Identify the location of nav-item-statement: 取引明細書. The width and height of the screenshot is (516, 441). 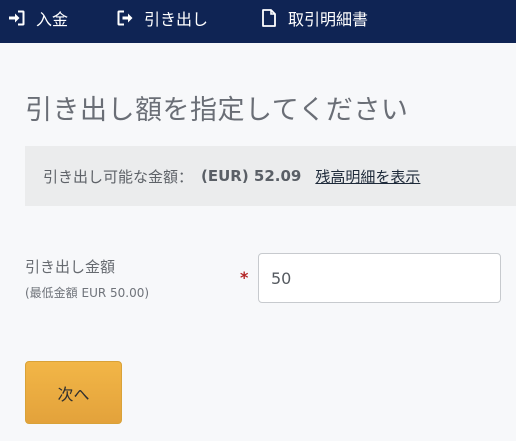
(313, 18).